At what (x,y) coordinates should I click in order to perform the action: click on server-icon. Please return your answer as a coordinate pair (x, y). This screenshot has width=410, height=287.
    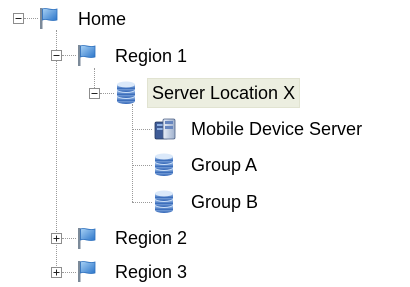
    Looking at the image, I should click on (165, 129).